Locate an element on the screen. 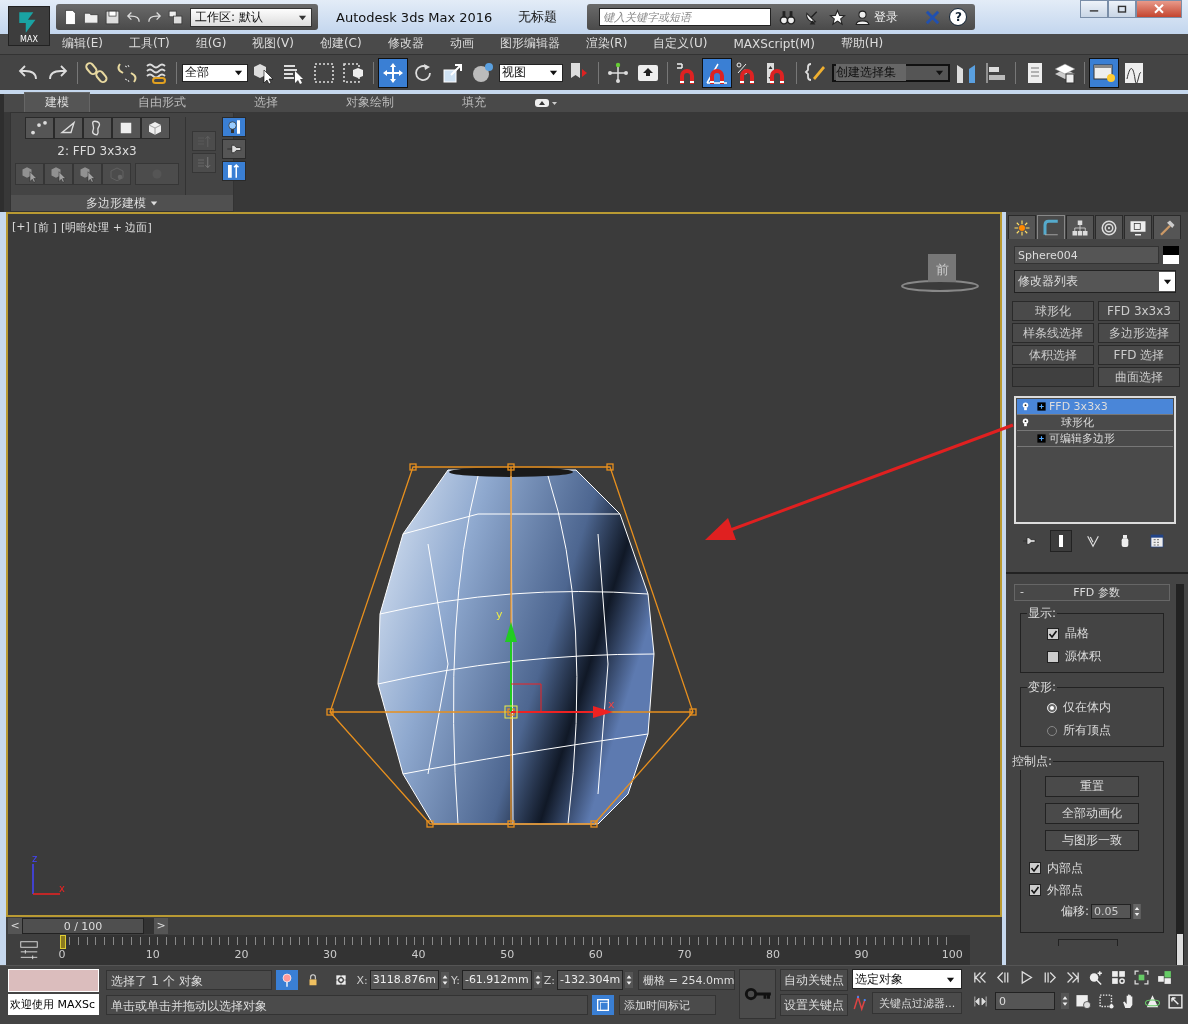  object-color-swatch is located at coordinates (1171, 255).